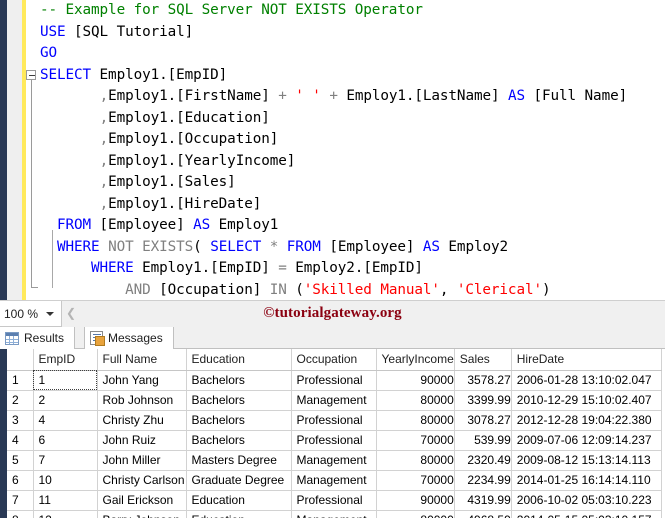  What do you see at coordinates (586, 480) in the screenshot?
I see `grid-cell: 2014-01-25 16:14:14.110` at bounding box center [586, 480].